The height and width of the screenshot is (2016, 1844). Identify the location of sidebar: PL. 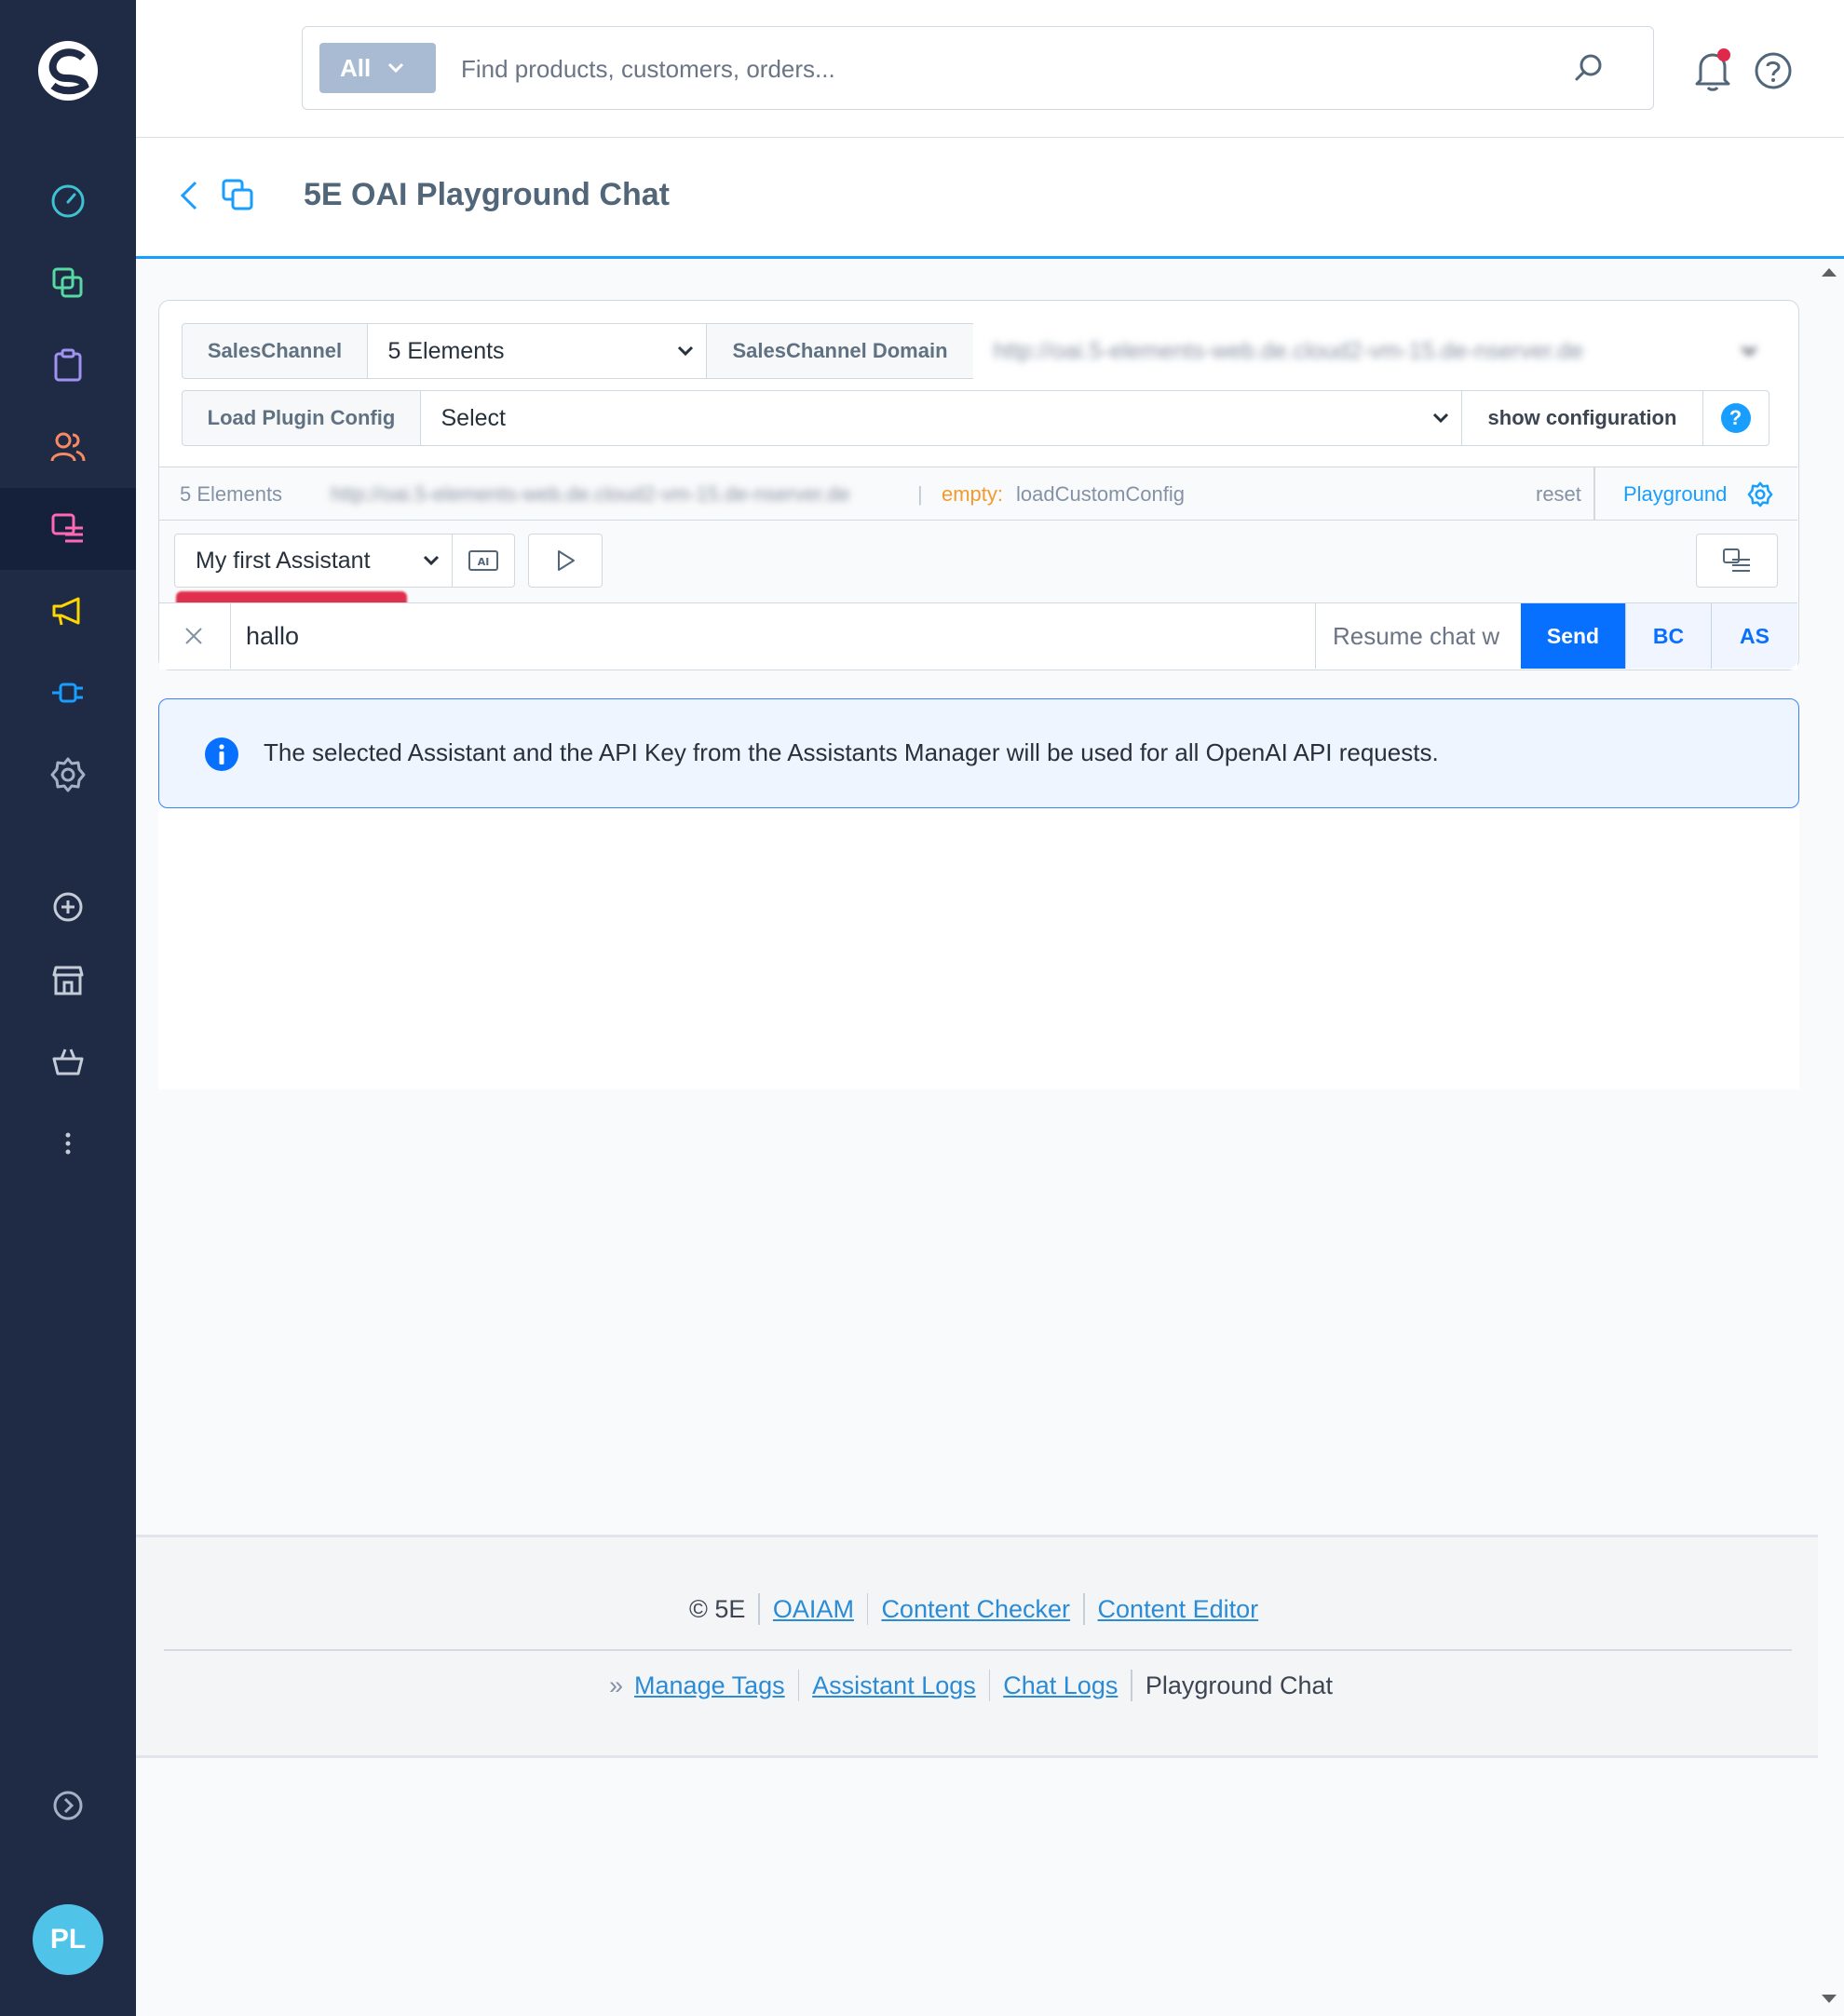
(68, 1008).